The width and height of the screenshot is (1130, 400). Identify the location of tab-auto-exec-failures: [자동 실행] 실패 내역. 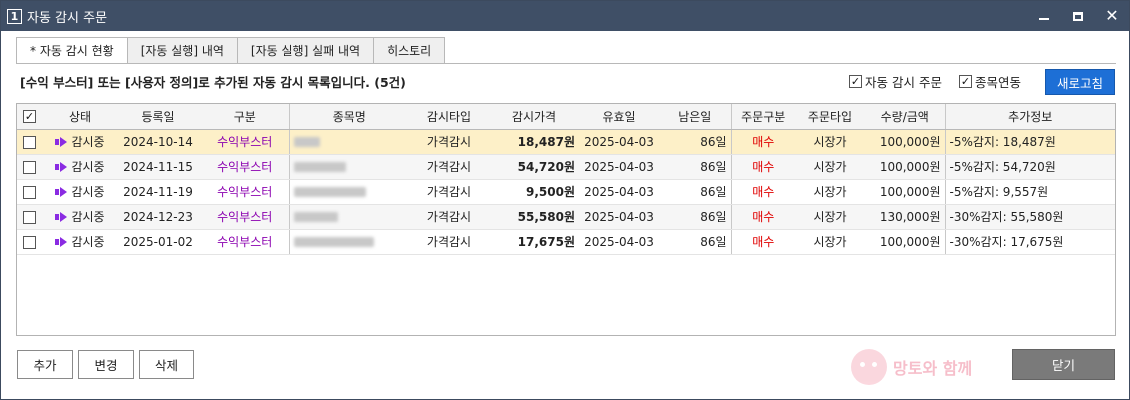
(306, 50).